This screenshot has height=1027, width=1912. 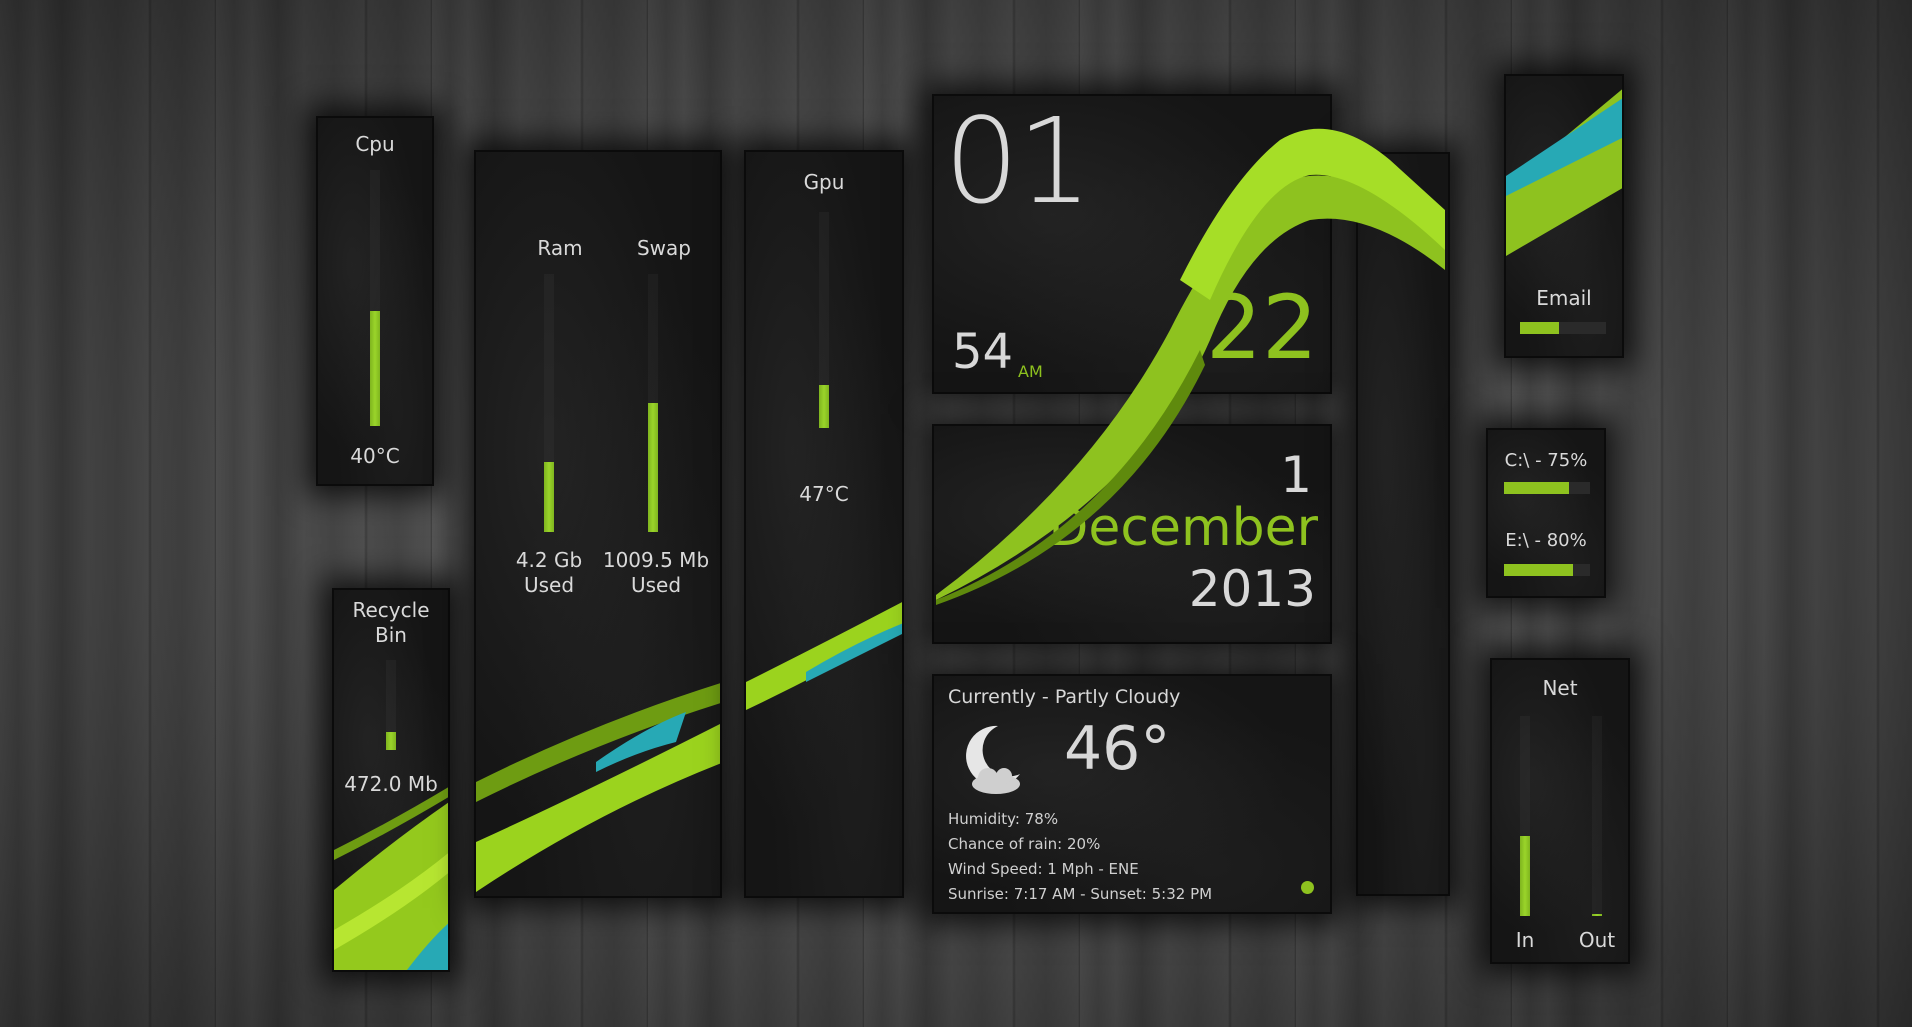 What do you see at coordinates (1252, 589) in the screenshot?
I see `date-year: 2013` at bounding box center [1252, 589].